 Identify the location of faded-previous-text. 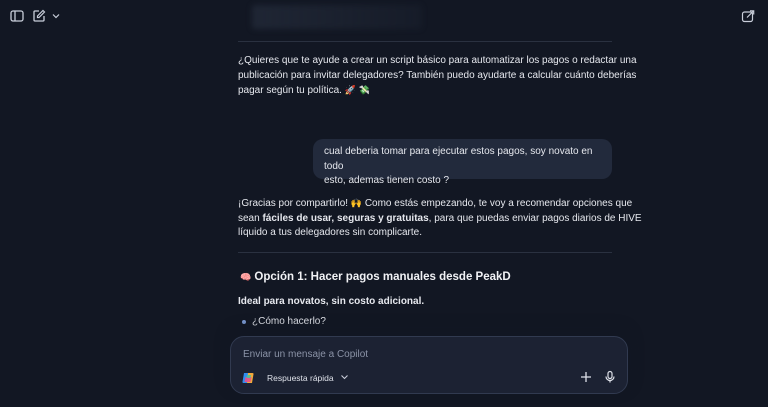
(337, 17).